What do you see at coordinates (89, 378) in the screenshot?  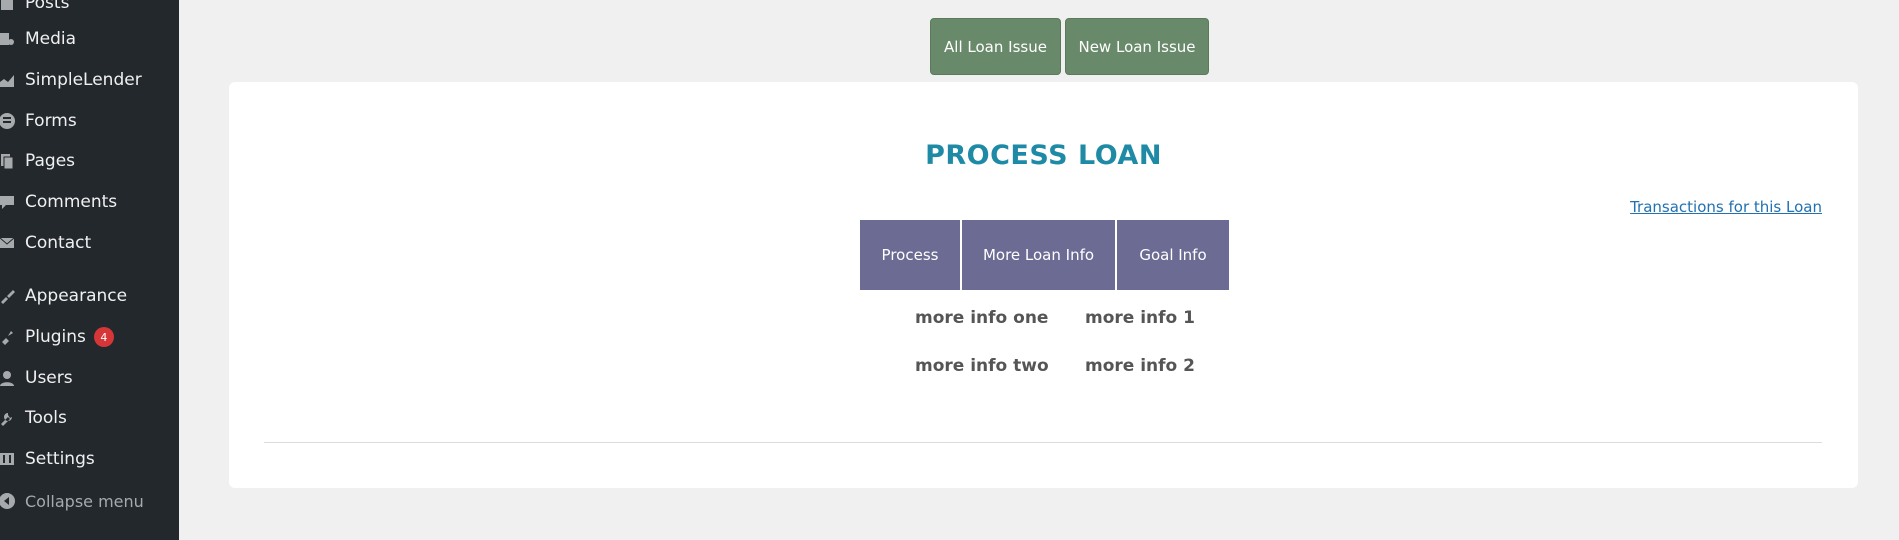 I see `sidebar-item-users: Users` at bounding box center [89, 378].